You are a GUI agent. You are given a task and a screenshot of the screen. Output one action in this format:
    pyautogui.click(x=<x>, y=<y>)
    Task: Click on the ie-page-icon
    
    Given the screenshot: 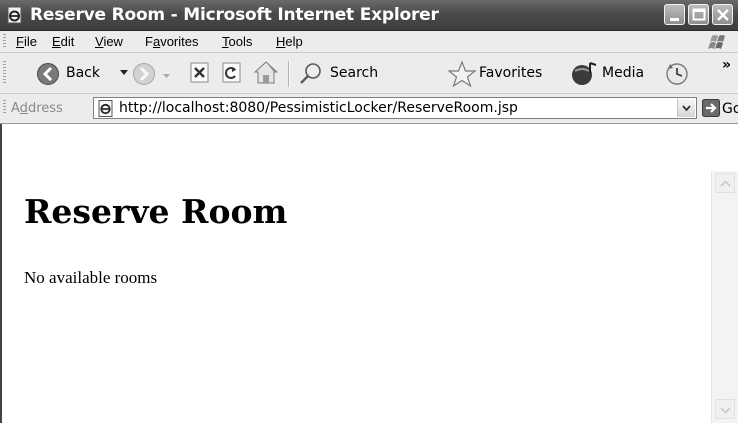 What is the action you would take?
    pyautogui.click(x=14, y=15)
    